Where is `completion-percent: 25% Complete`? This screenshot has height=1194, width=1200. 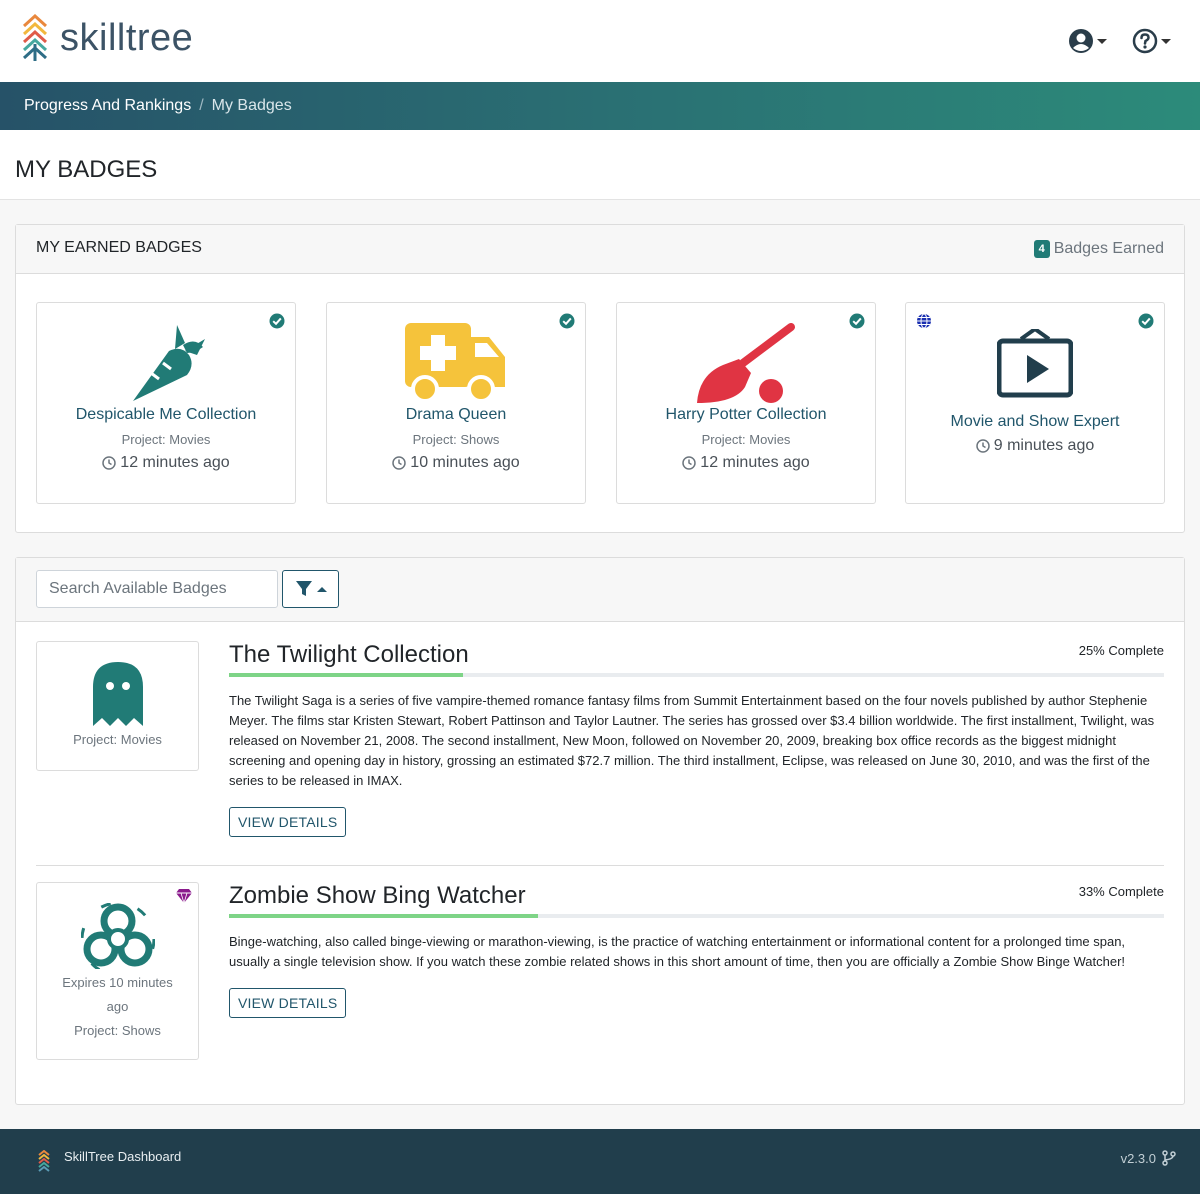
completion-percent: 25% Complete is located at coordinates (1121, 650).